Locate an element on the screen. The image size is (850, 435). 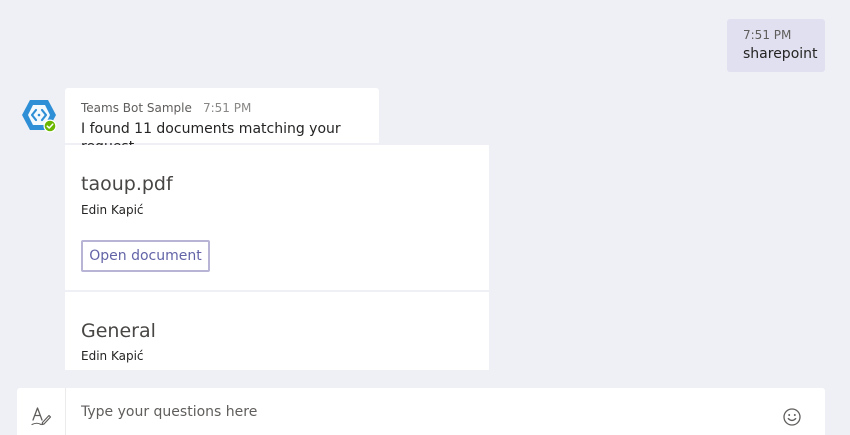
message-input is located at coordinates (421, 412).